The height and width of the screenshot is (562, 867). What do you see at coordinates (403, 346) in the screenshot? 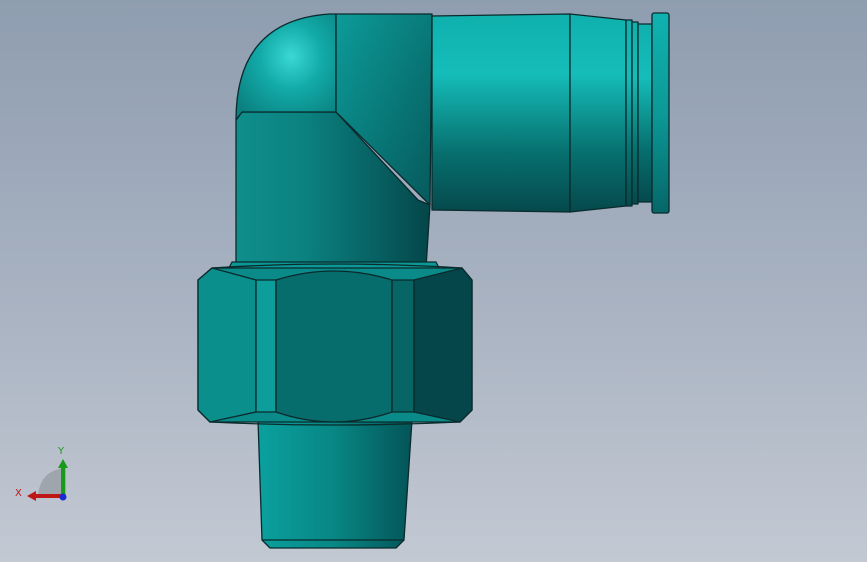
I see `hex-chamfer-right` at bounding box center [403, 346].